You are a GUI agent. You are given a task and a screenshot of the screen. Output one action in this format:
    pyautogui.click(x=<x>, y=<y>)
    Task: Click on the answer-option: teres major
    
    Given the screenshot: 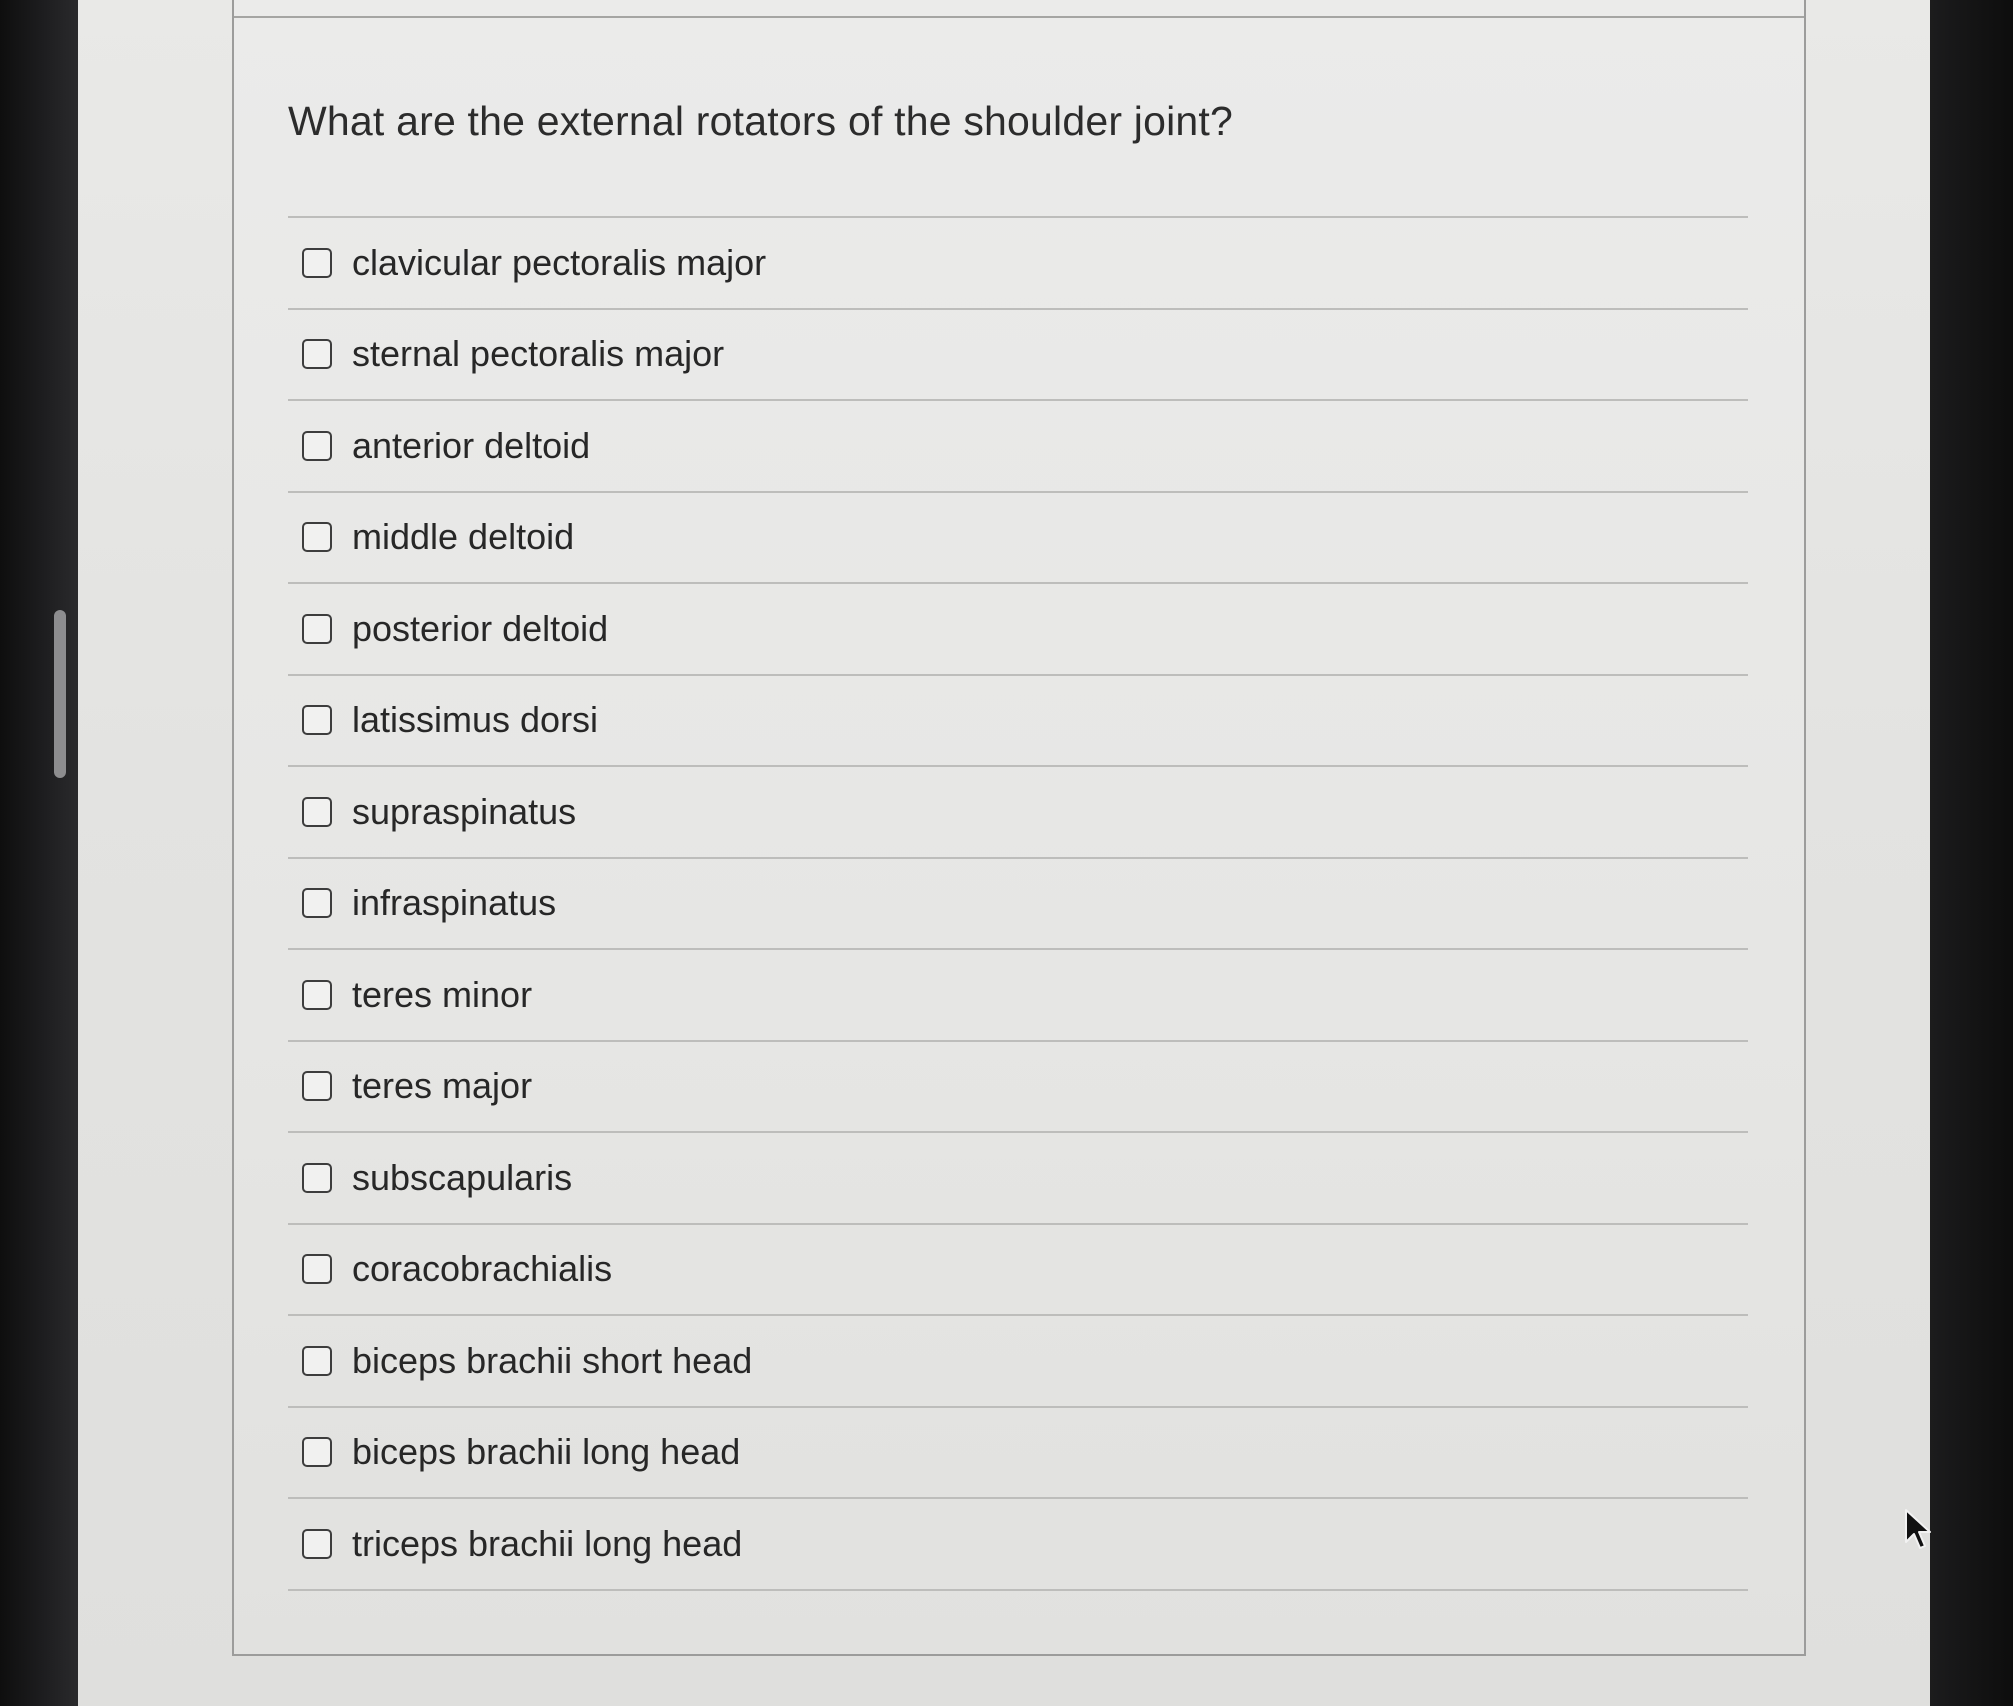 What is the action you would take?
    pyautogui.click(x=1018, y=1087)
    